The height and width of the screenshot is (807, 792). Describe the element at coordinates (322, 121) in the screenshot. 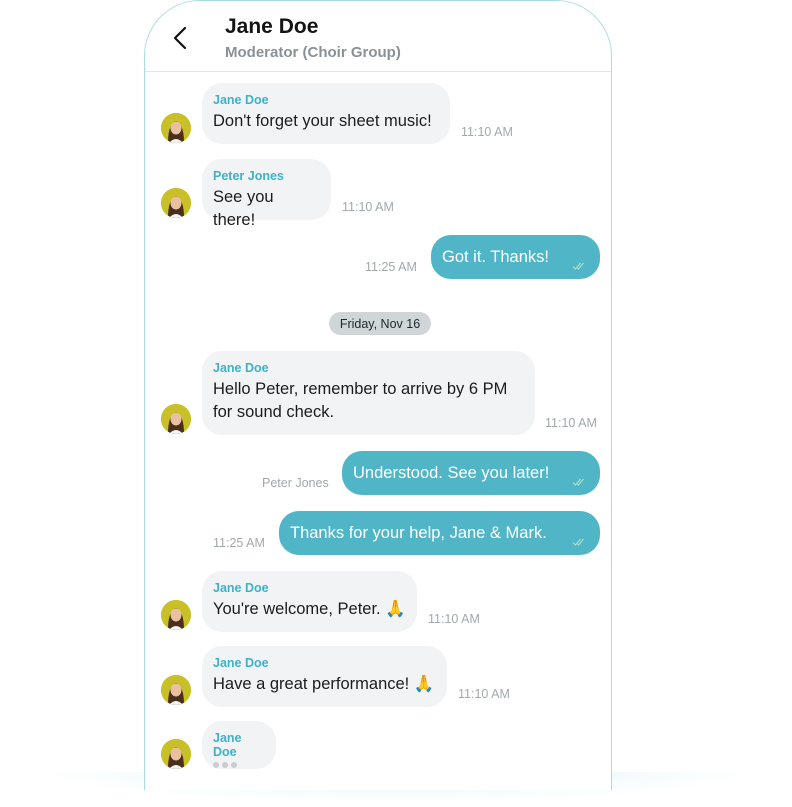

I see `message-text: Don't forget your sheet music!` at that location.